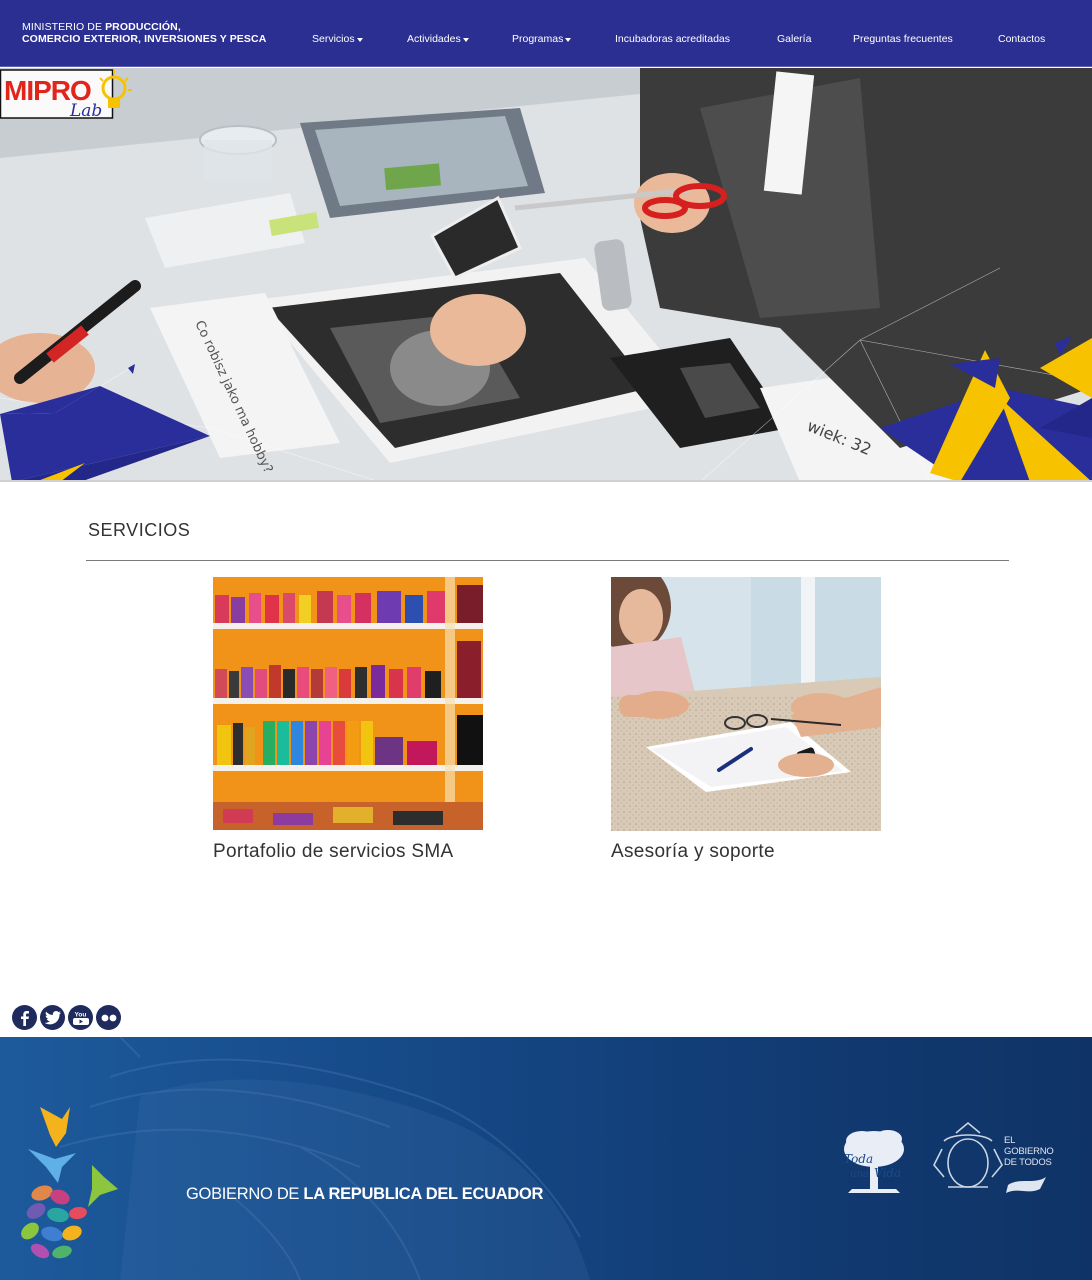  I want to click on mipro-lab-logo: MIPRO Lab, so click(67, 96).